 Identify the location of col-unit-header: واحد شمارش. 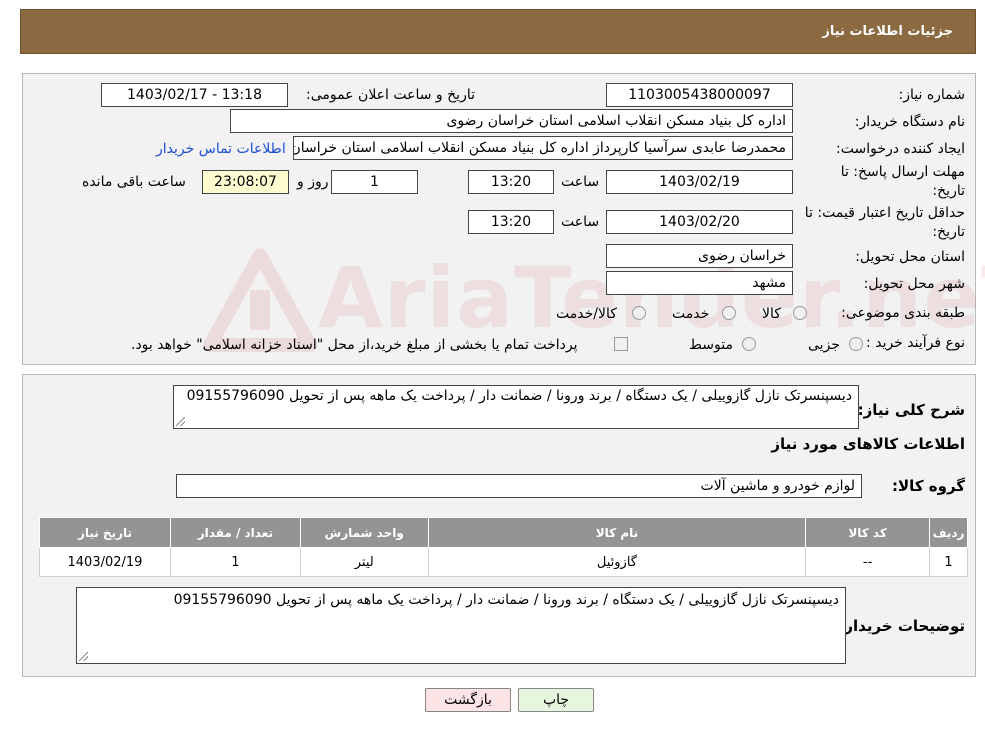
(364, 532).